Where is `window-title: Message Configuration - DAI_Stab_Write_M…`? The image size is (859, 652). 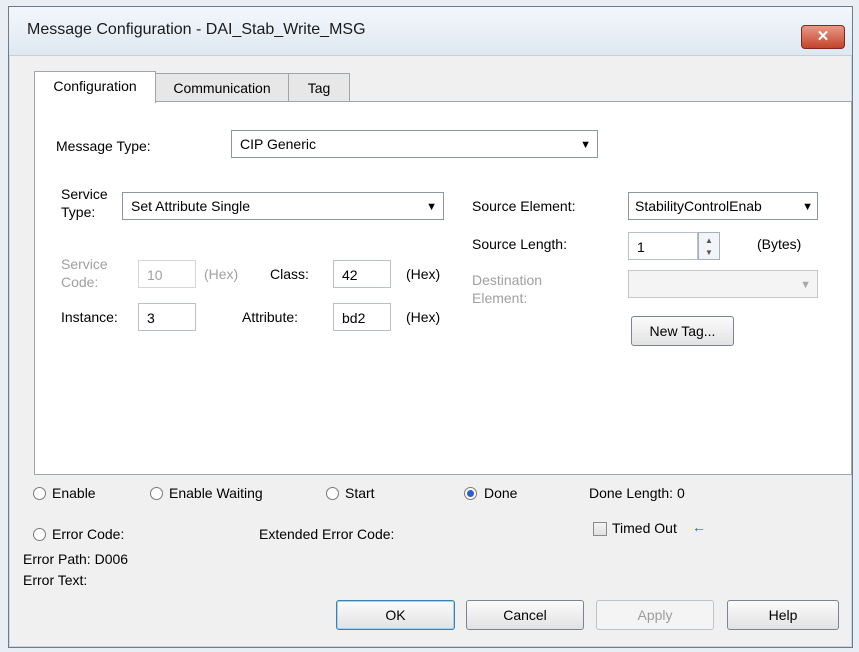 window-title: Message Configuration - DAI_Stab_Write_M… is located at coordinates (196, 29).